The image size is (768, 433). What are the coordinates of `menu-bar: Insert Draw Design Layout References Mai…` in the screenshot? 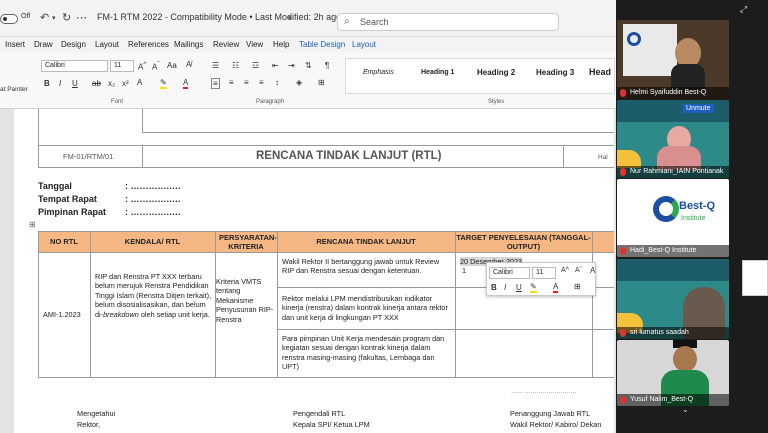 It's located at (308, 45).